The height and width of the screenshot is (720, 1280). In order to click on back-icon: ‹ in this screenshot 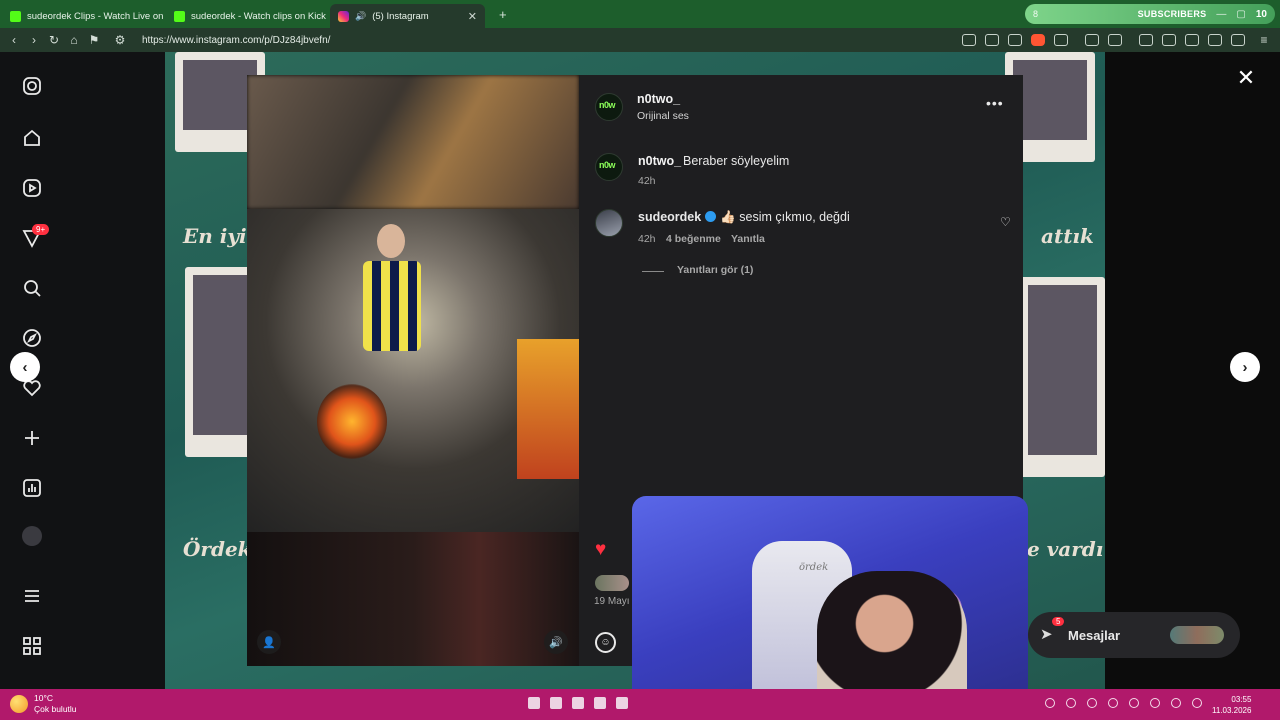, I will do `click(14, 40)`.